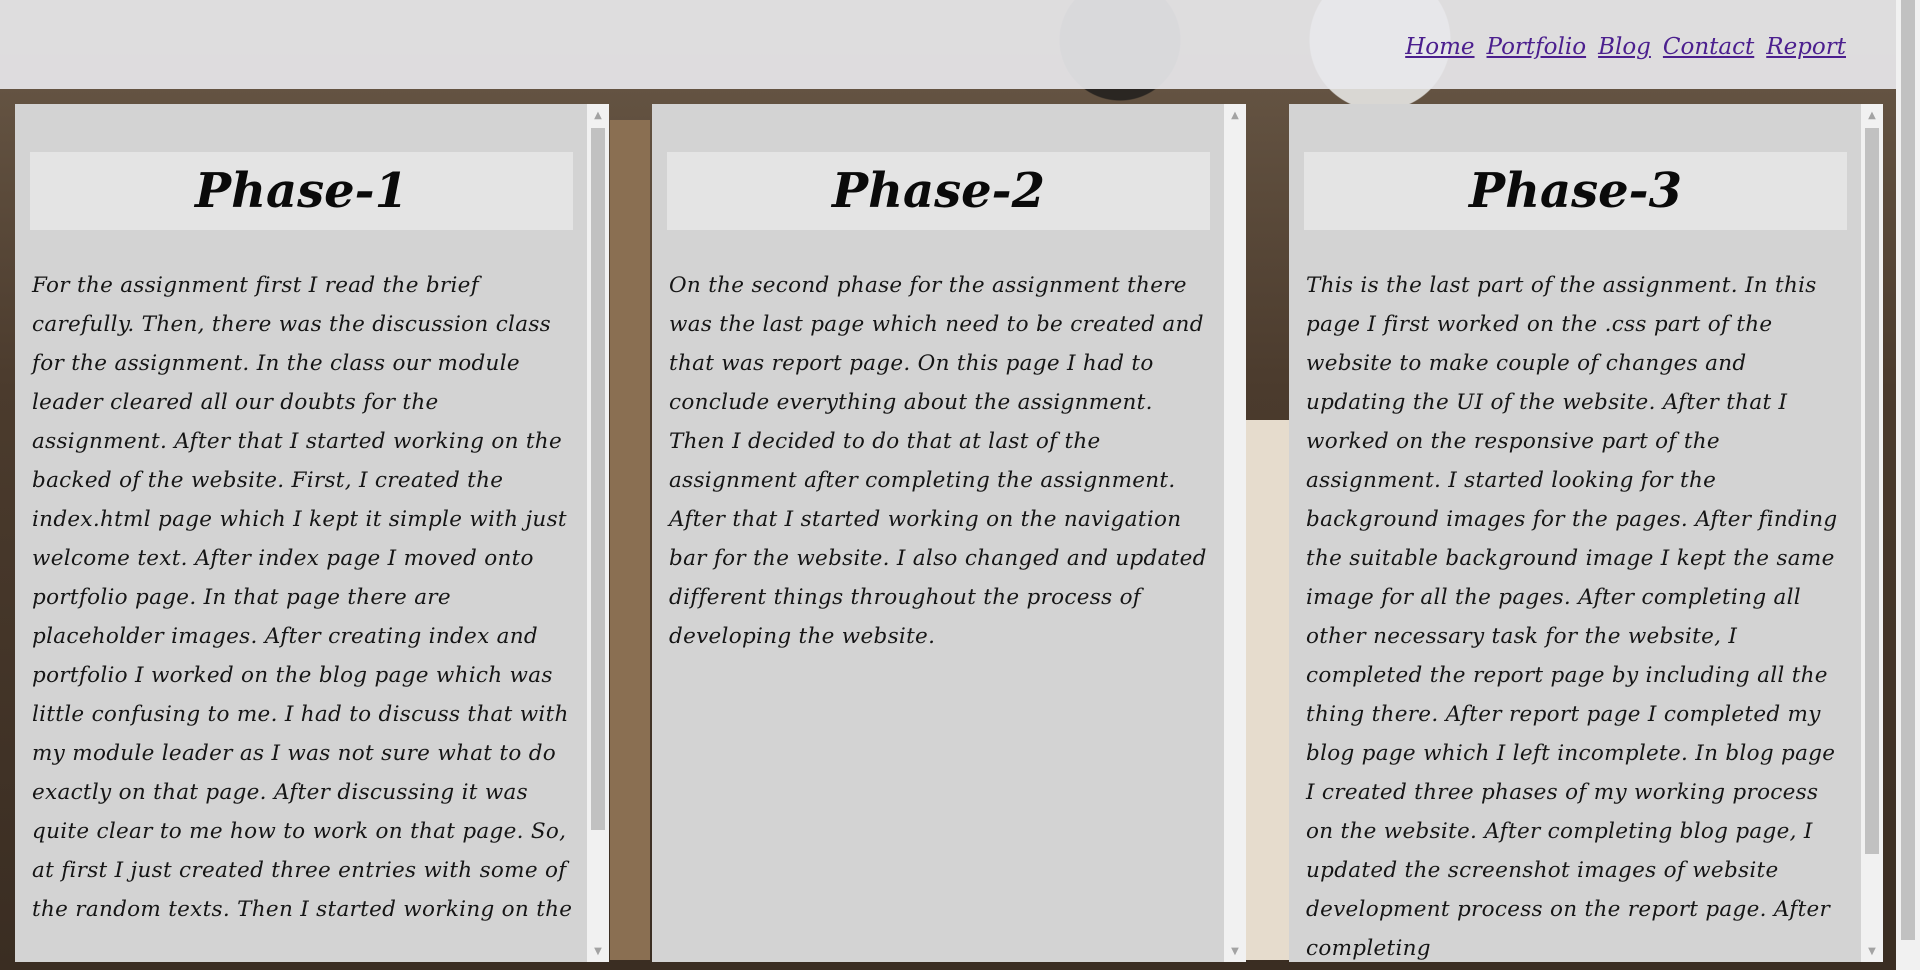 The image size is (1920, 970). What do you see at coordinates (1708, 47) in the screenshot?
I see `nav-link-contact: Contact` at bounding box center [1708, 47].